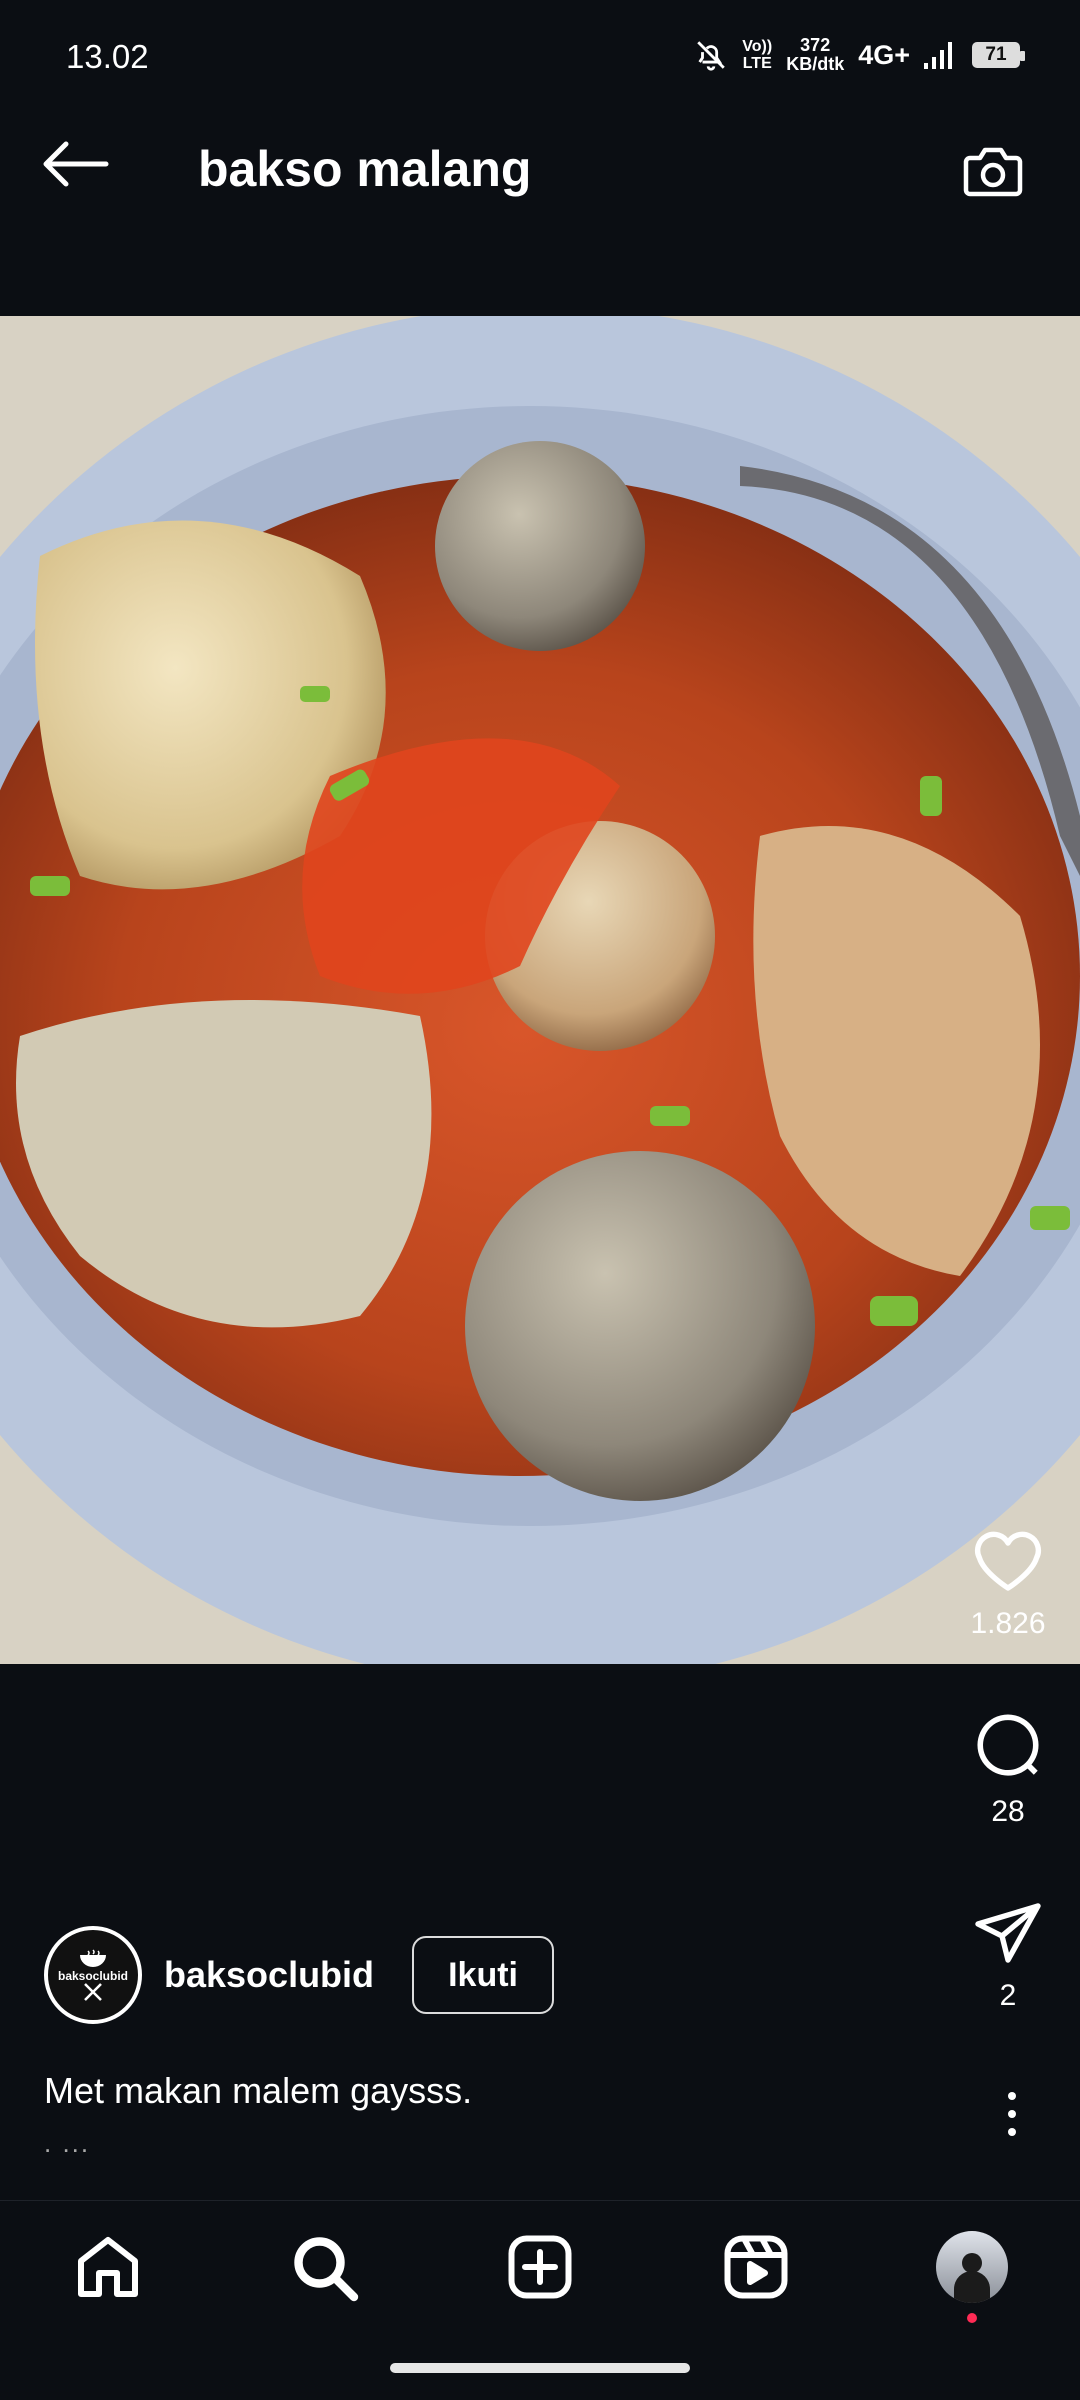 This screenshot has height=2400, width=1080. I want to click on author-username: baksoclubid, so click(269, 1975).